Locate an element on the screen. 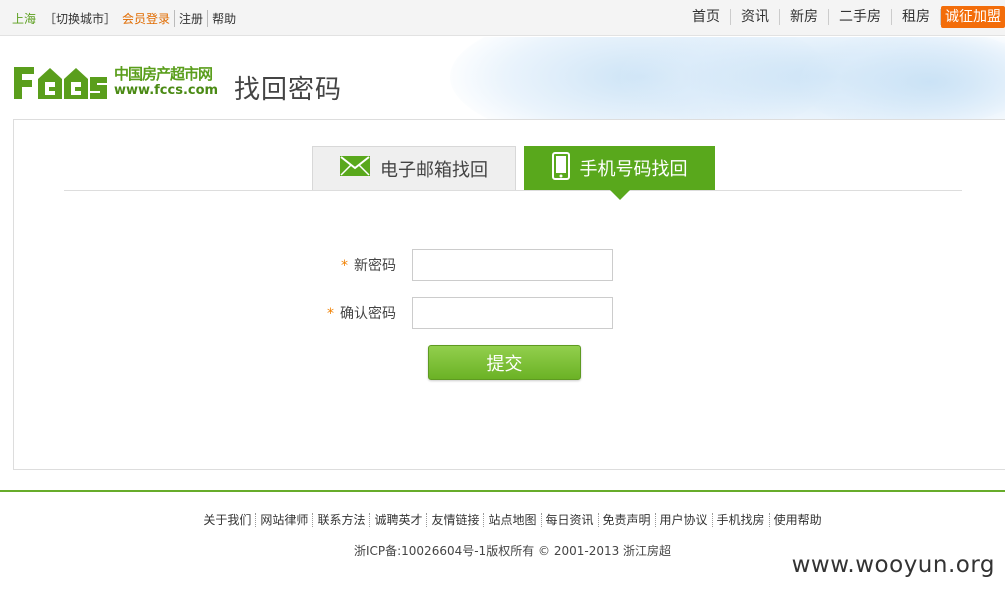  member-login-link: 会员登录 is located at coordinates (149, 18).